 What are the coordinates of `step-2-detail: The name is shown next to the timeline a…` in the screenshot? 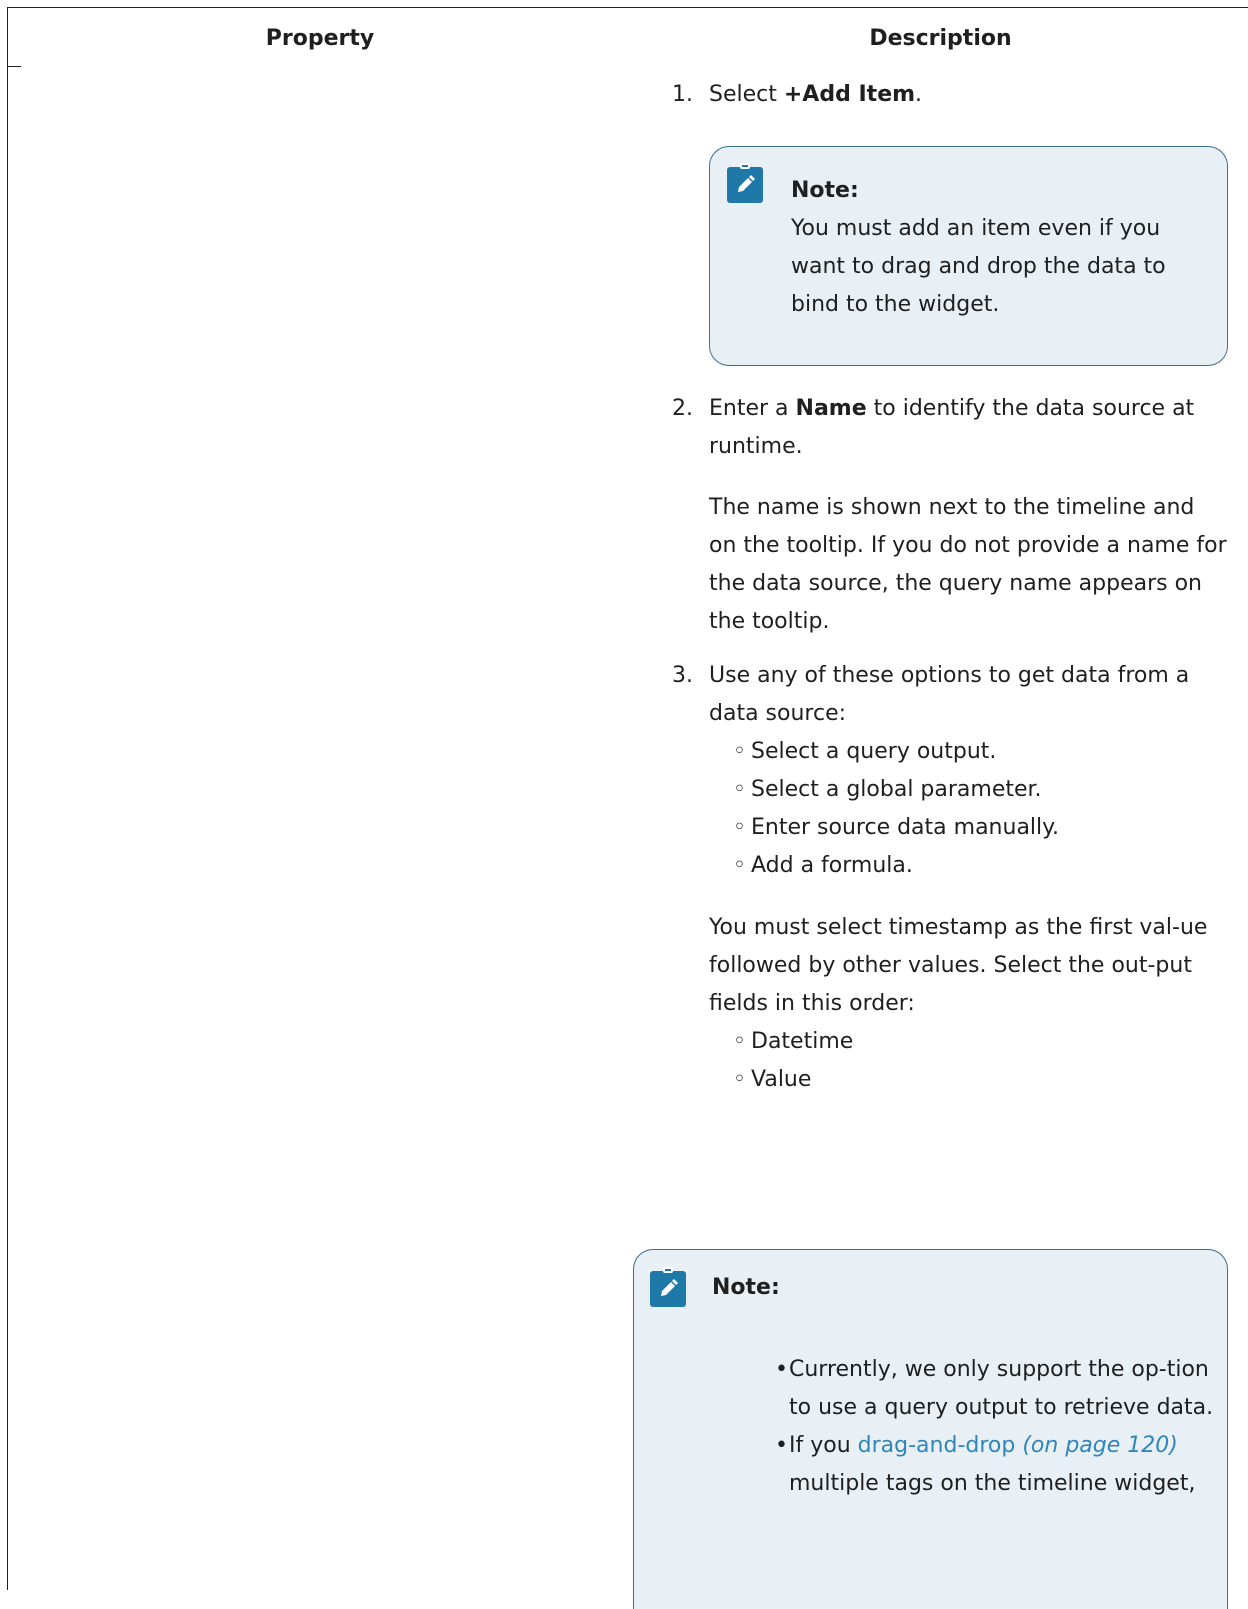 It's located at (968, 564).